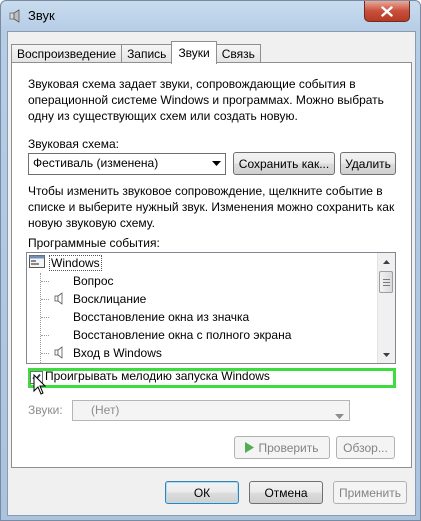 The width and height of the screenshot is (421, 521). What do you see at coordinates (109, 299) in the screenshot?
I see `event-item-exclamation: Восклицание` at bounding box center [109, 299].